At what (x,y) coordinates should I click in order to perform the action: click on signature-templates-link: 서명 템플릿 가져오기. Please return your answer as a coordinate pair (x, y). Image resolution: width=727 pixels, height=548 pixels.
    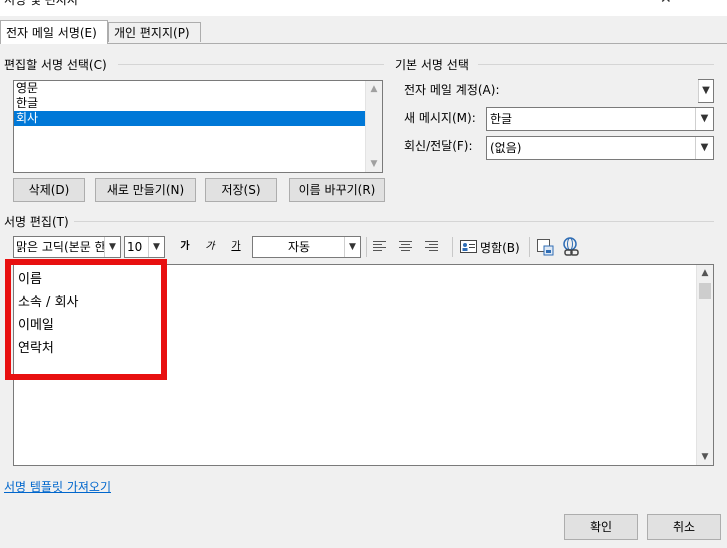
    Looking at the image, I should click on (57, 486).